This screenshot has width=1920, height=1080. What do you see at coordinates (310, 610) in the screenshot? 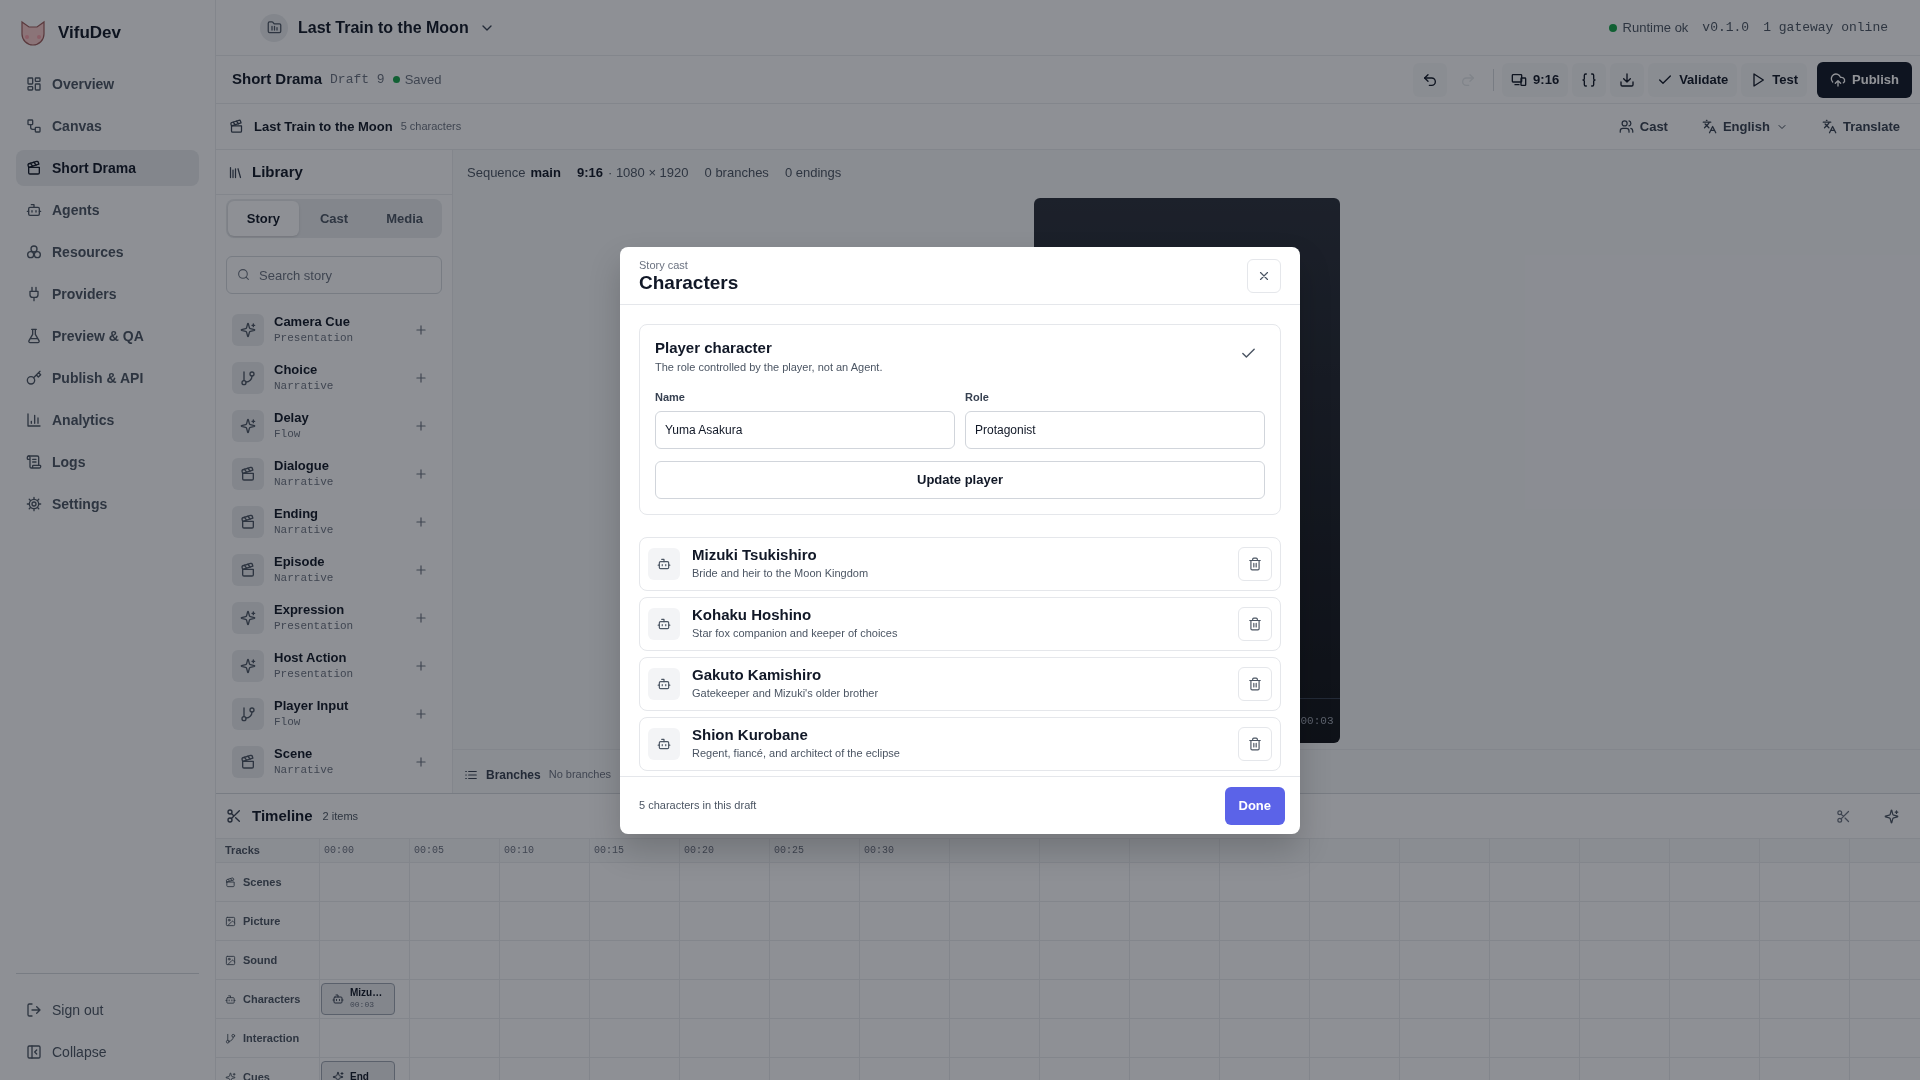
I see `item-name: Expression` at bounding box center [310, 610].